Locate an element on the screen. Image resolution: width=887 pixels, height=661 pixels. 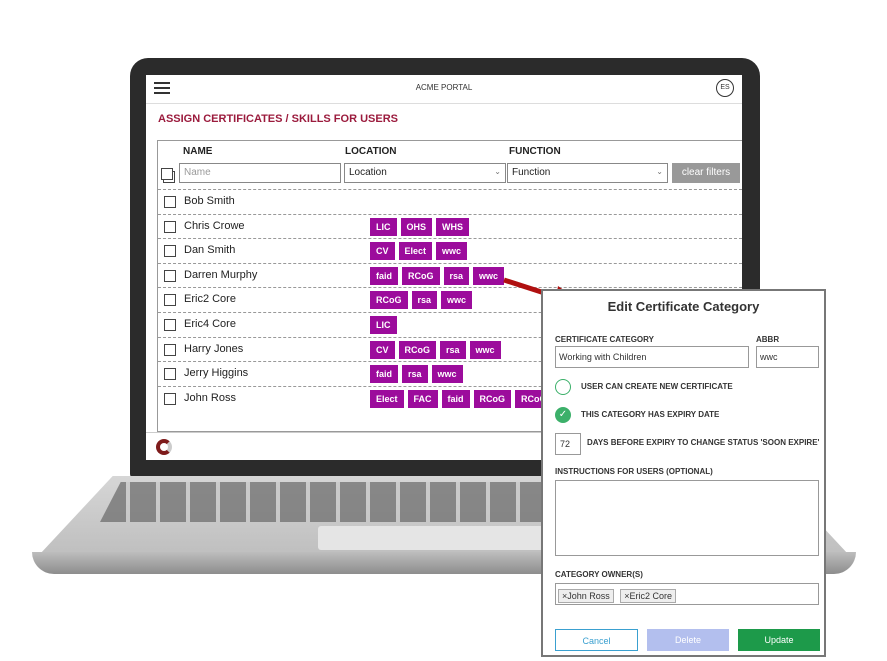
owners-label: CATEGORY OWNER(S) is located at coordinates (599, 574).